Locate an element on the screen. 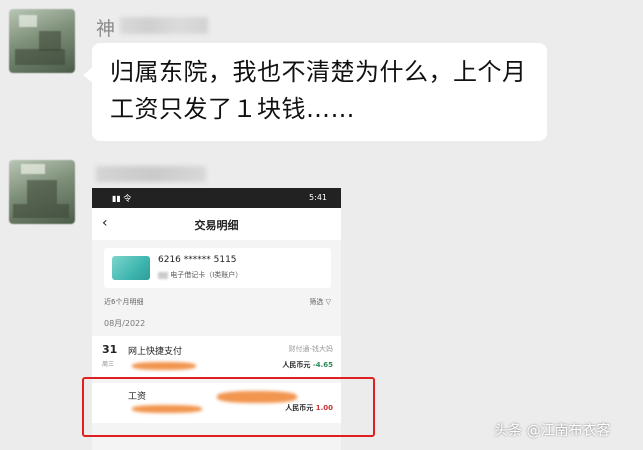 This screenshot has width=643, height=450. txn-source: 财付通-钱大妈 is located at coordinates (310, 349).